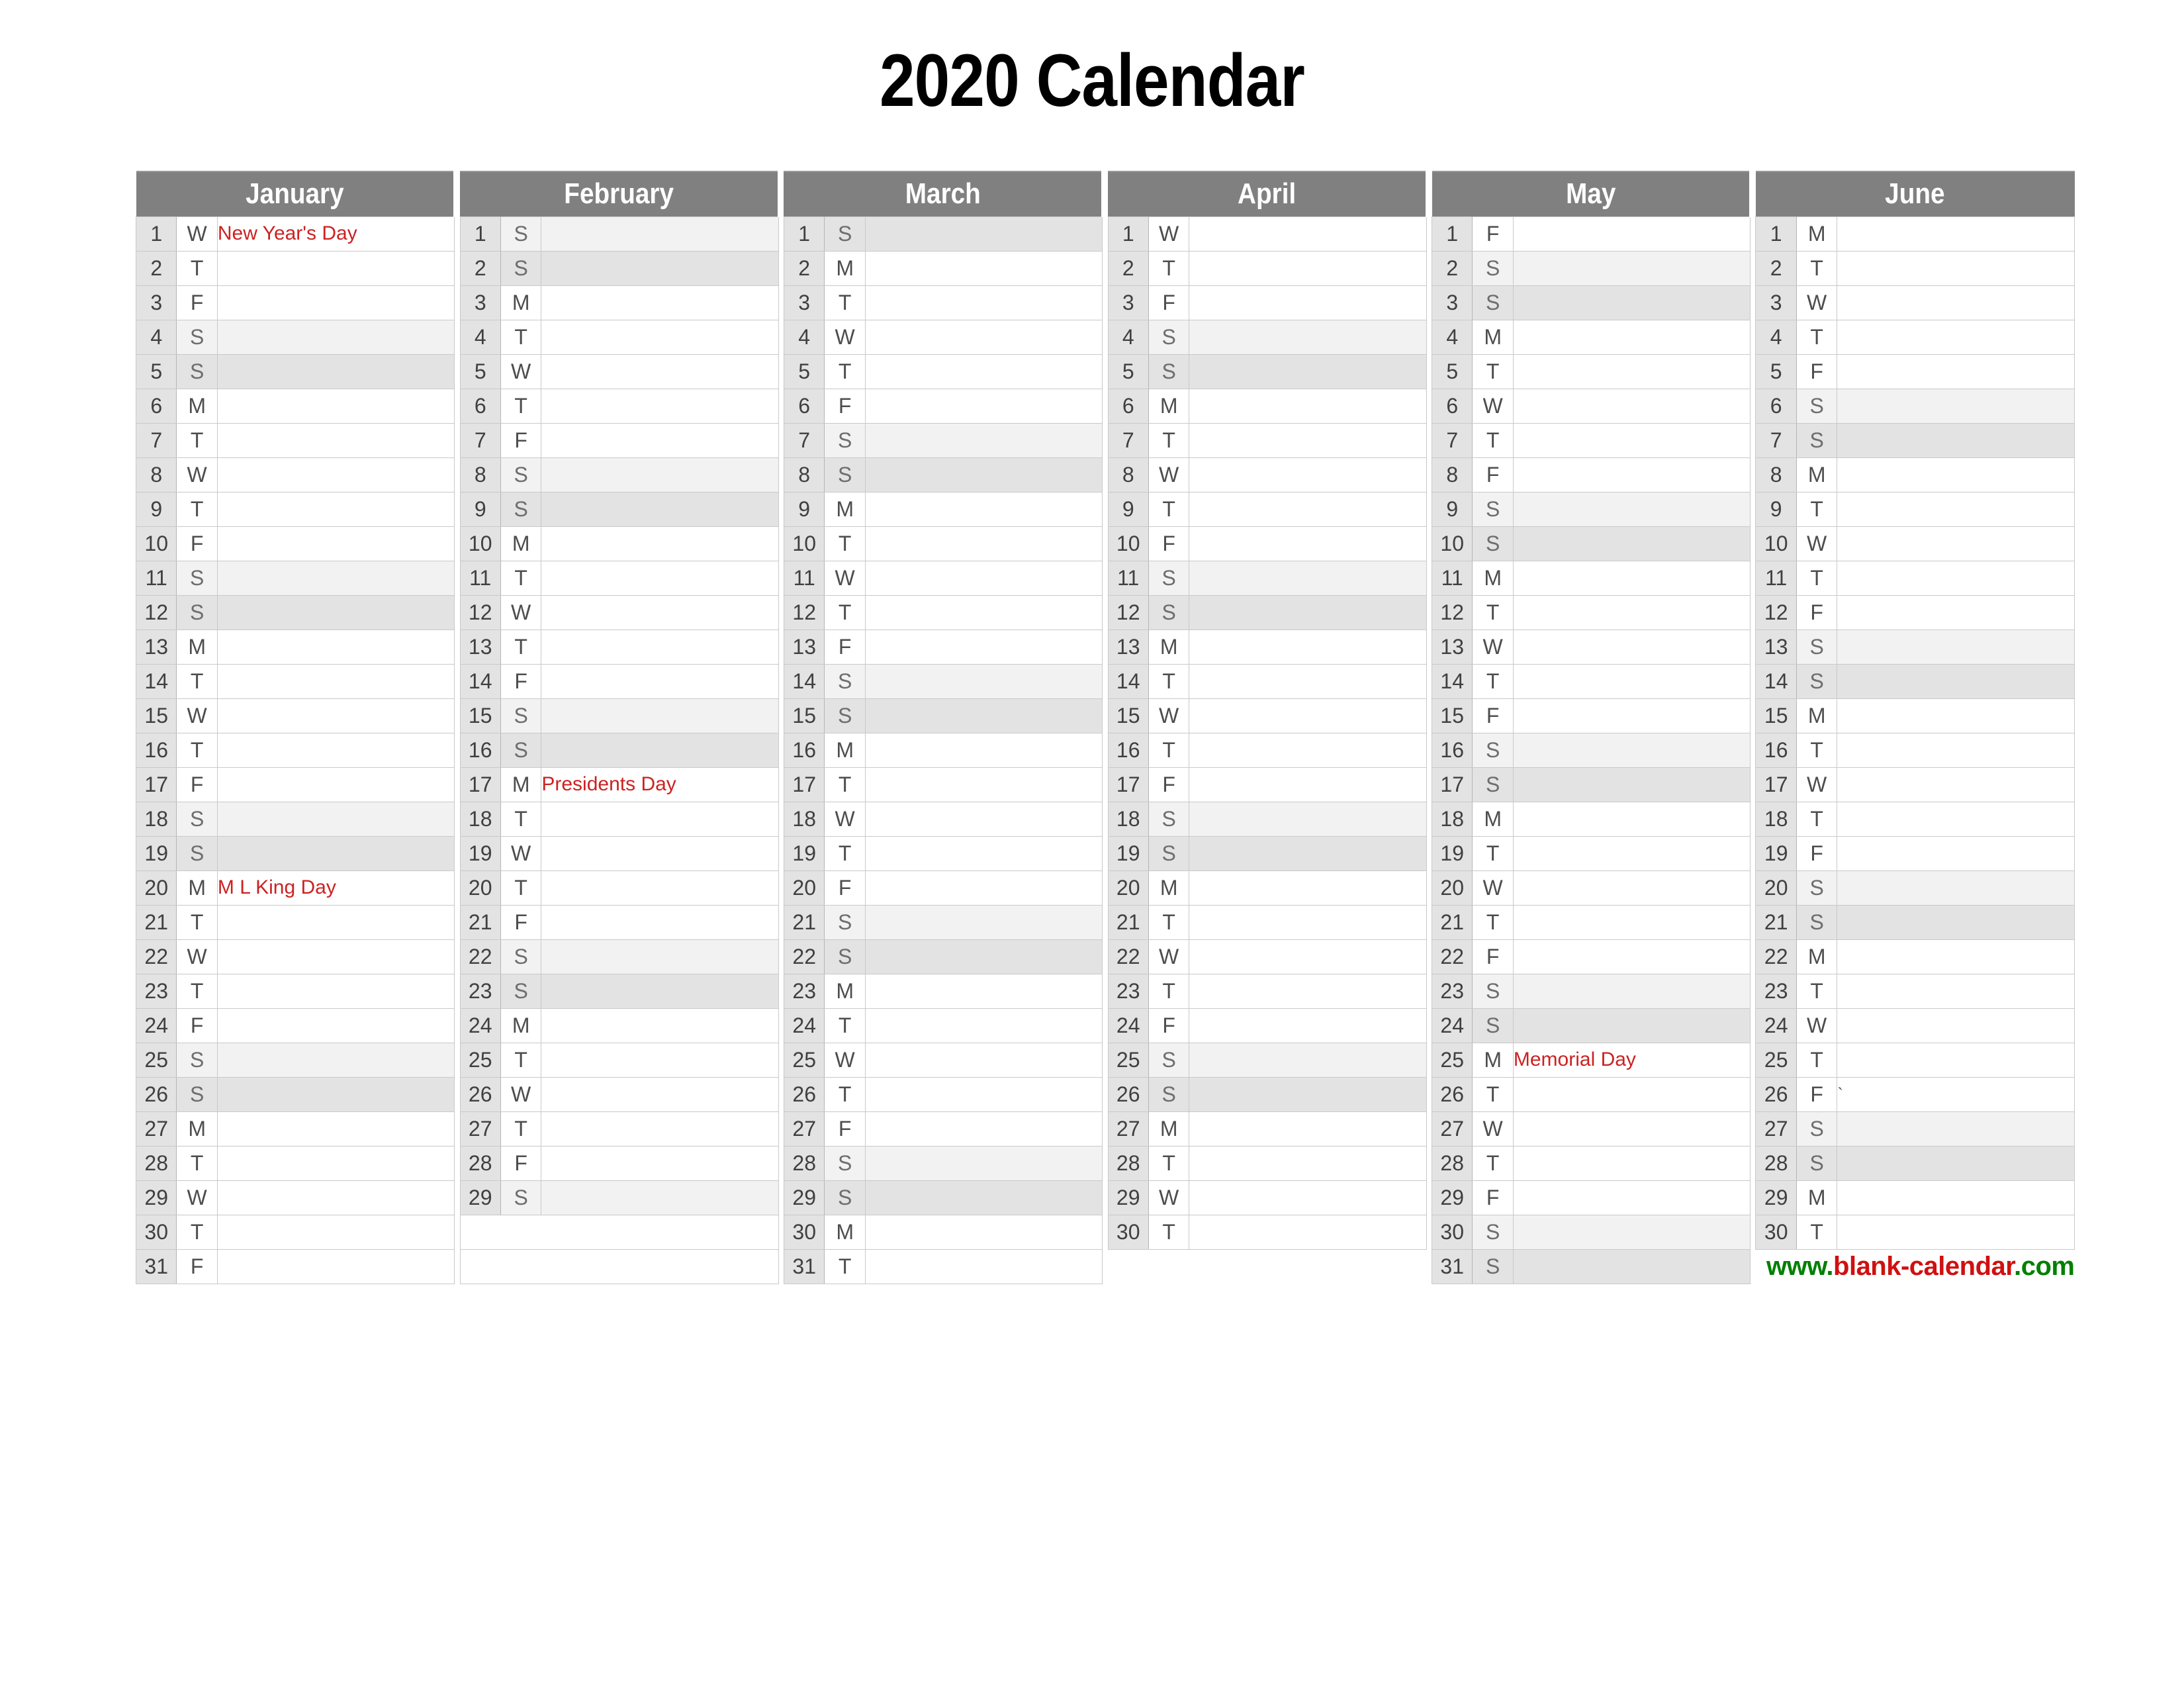 The image size is (2184, 1688). What do you see at coordinates (660, 784) in the screenshot?
I see `holiday-note-cell: Presidents Day` at bounding box center [660, 784].